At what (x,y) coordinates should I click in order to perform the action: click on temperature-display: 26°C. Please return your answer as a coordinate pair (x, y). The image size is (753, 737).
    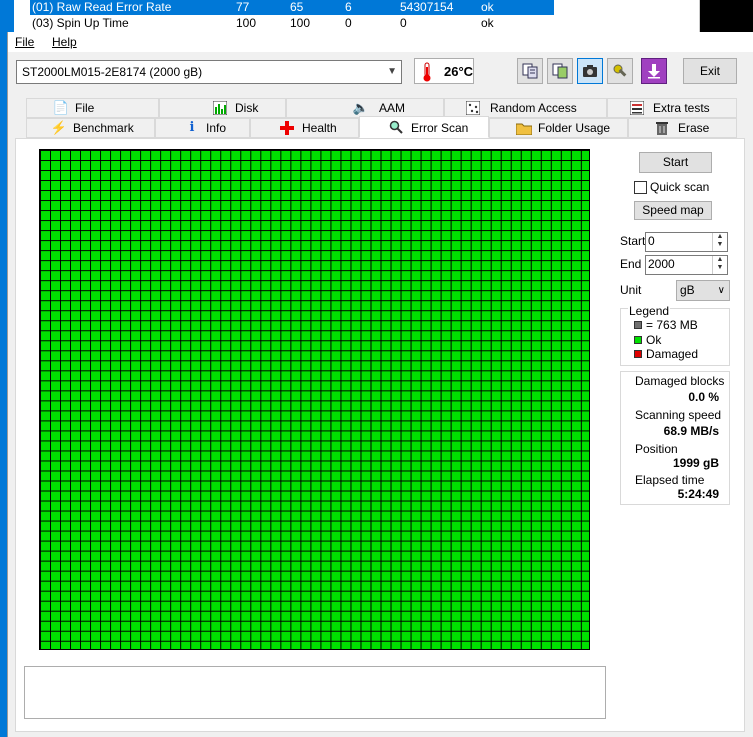
    Looking at the image, I should click on (444, 71).